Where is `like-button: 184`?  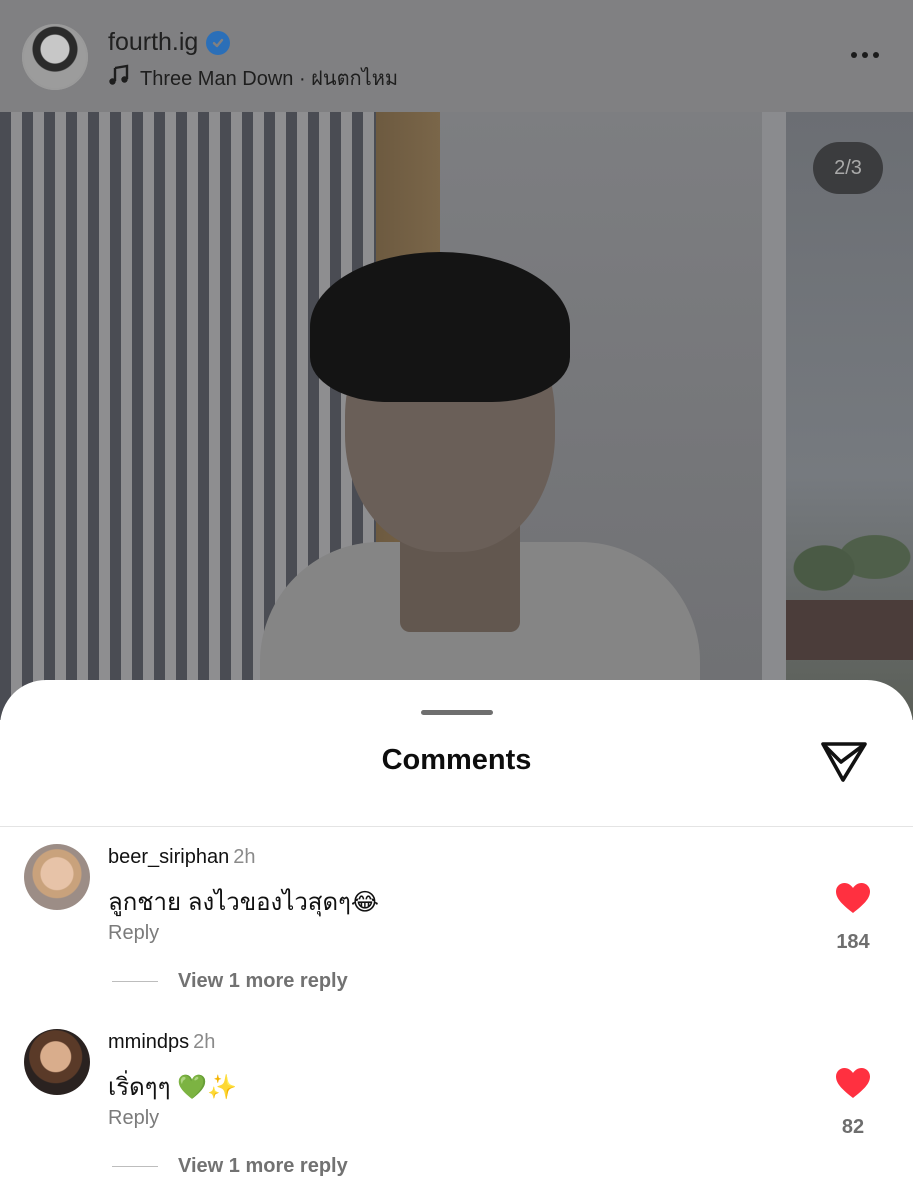
like-button: 184 is located at coordinates (853, 918).